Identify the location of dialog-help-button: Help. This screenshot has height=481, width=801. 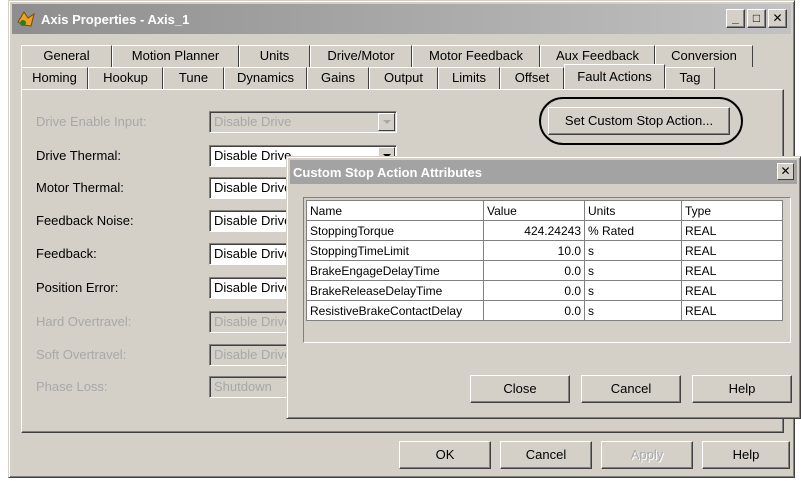
(742, 389).